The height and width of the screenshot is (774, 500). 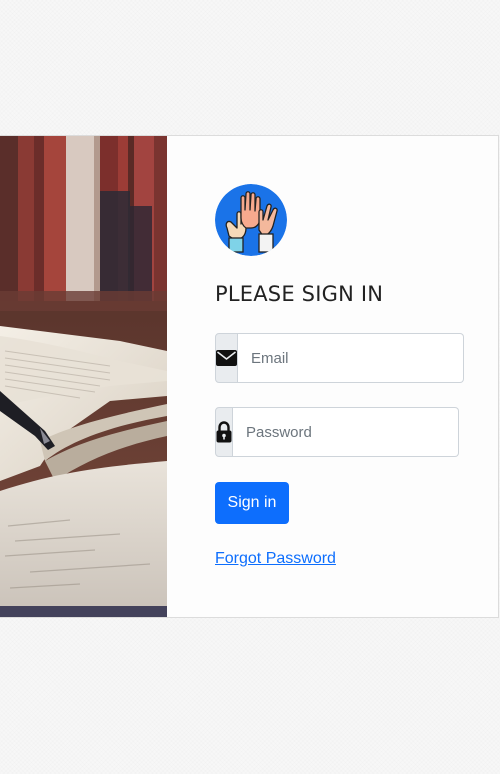 I want to click on sign-in-button: Sign in, so click(x=252, y=503).